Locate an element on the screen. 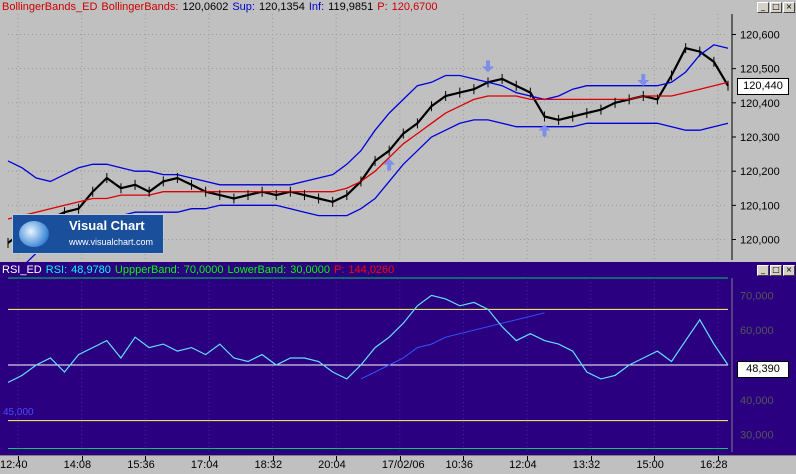 This screenshot has height=474, width=796. rsi-tick-label: 40,000 is located at coordinates (757, 401).